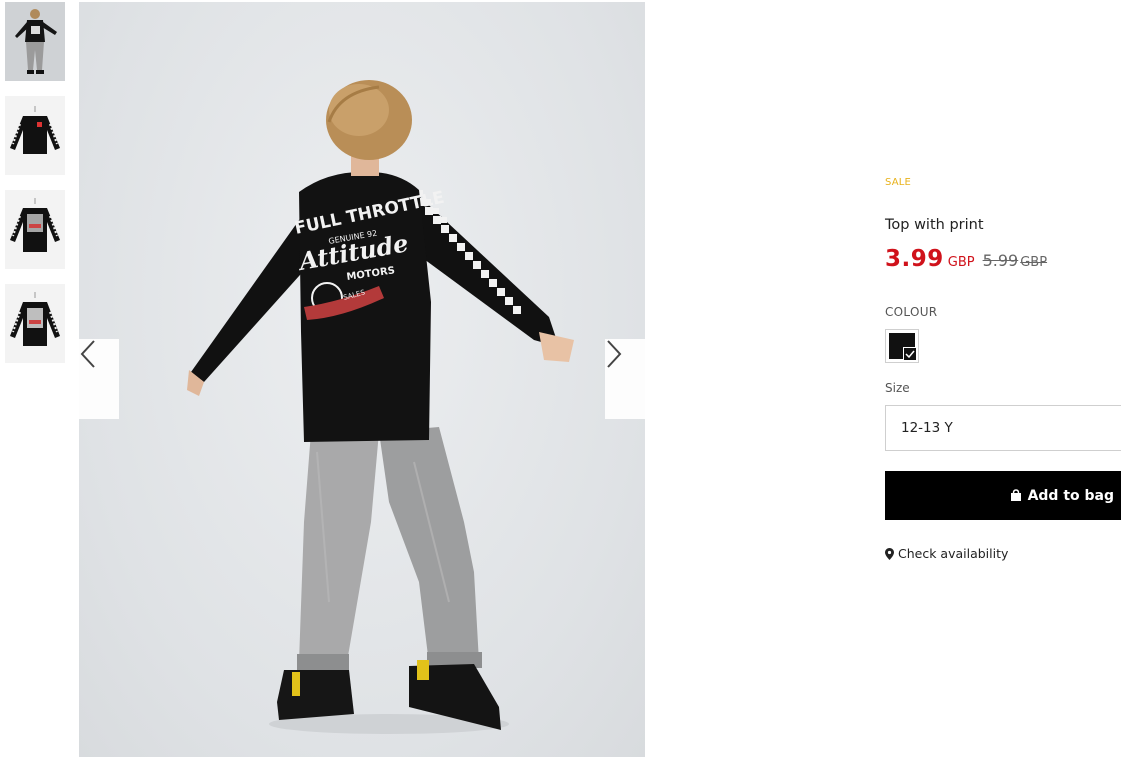 The height and width of the screenshot is (761, 1121). What do you see at coordinates (911, 312) in the screenshot?
I see `colour-label: COLOUR` at bounding box center [911, 312].